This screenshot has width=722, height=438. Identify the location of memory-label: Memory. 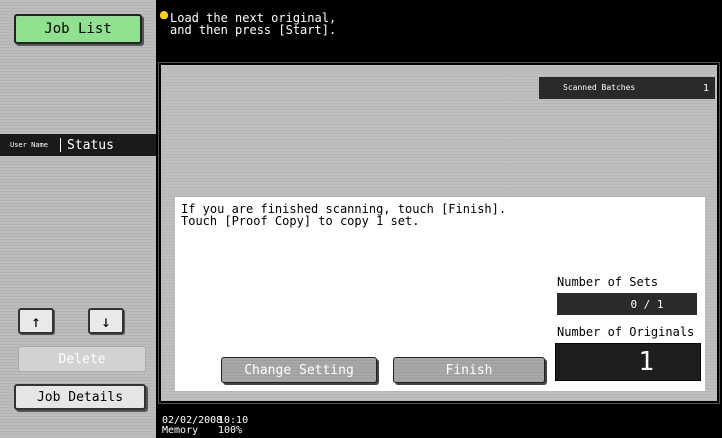
(180, 430).